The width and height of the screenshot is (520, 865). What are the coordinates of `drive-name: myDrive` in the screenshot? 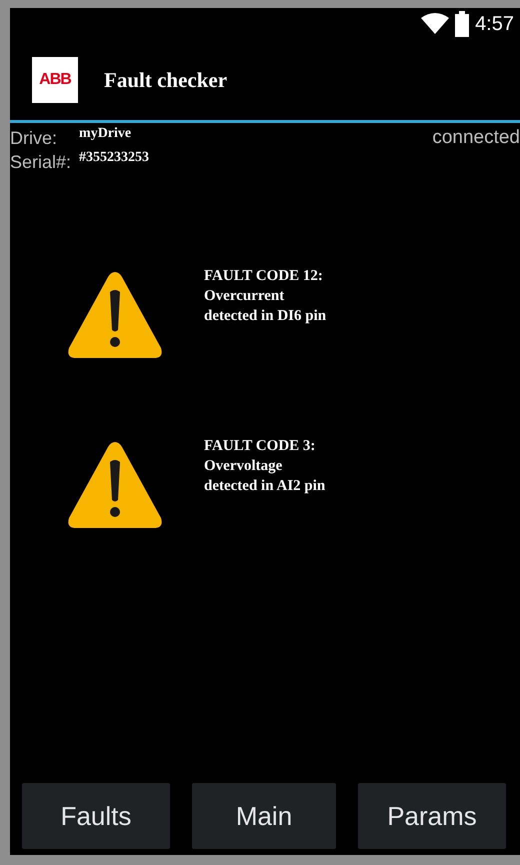 It's located at (105, 134).